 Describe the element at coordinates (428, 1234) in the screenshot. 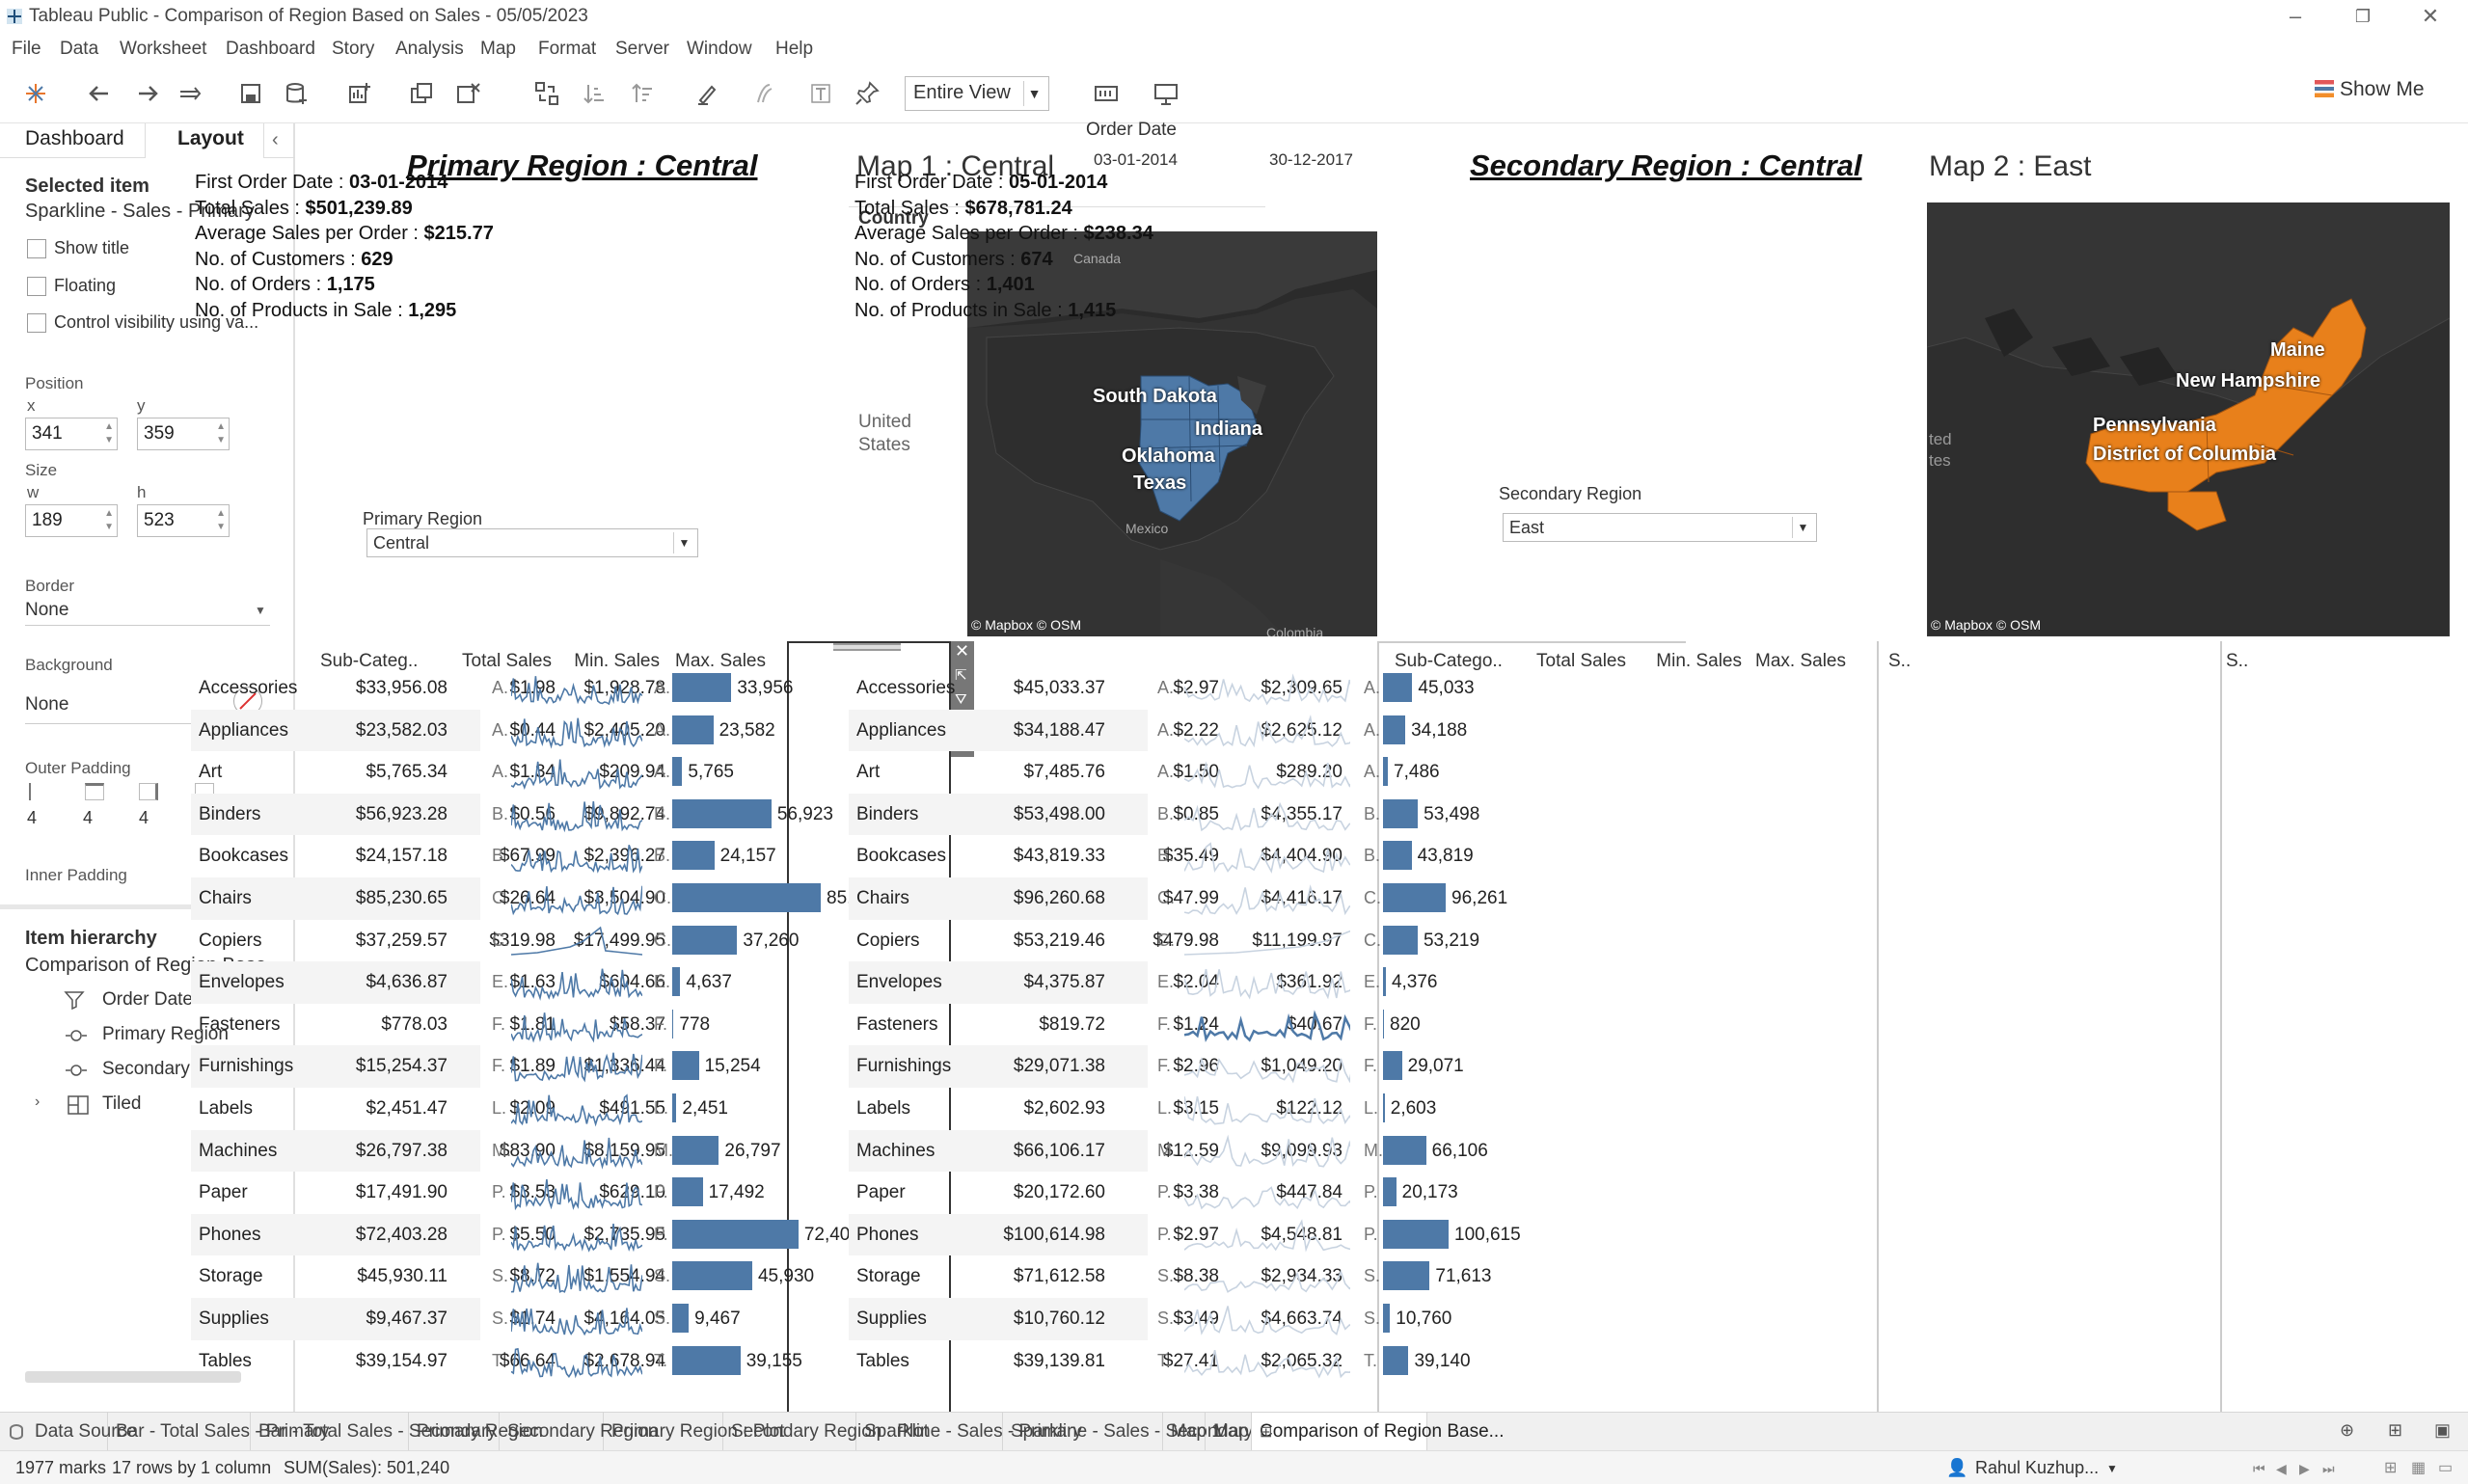

I see `table-row: Phones $72,403.28 $5.50 $2,735.95` at that location.